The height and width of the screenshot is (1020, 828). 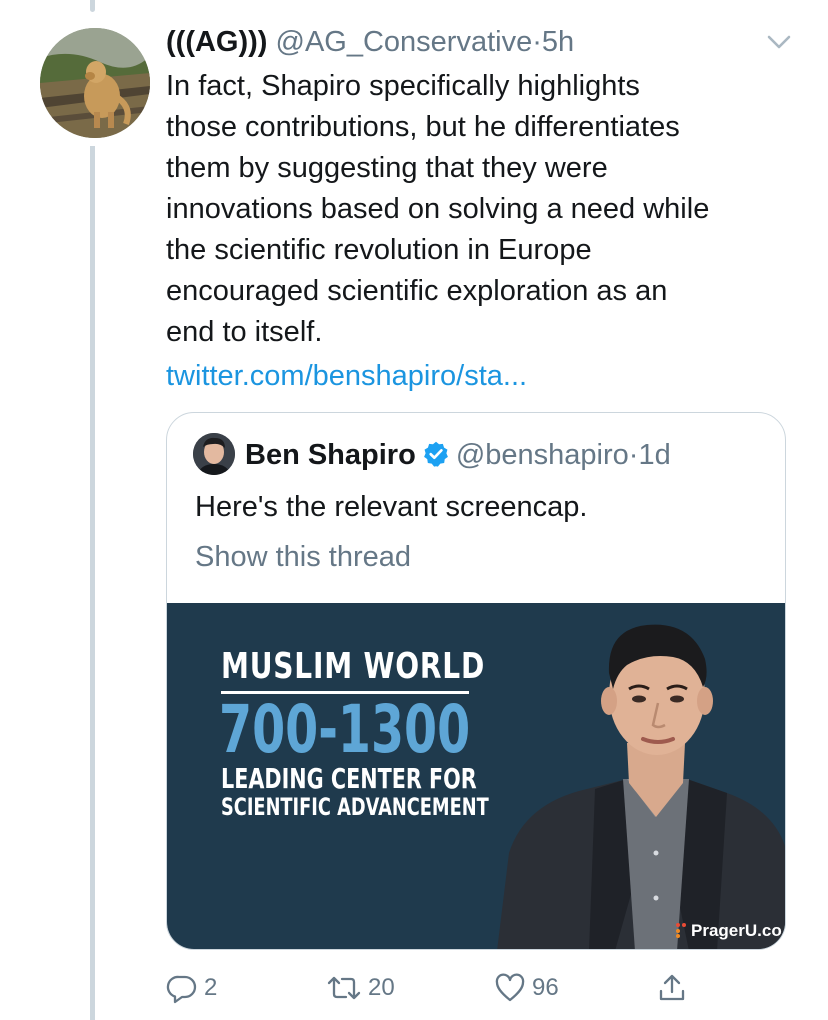 I want to click on tweet-text-line: In fact, Shapiro specifically highlights, so click(x=403, y=86).